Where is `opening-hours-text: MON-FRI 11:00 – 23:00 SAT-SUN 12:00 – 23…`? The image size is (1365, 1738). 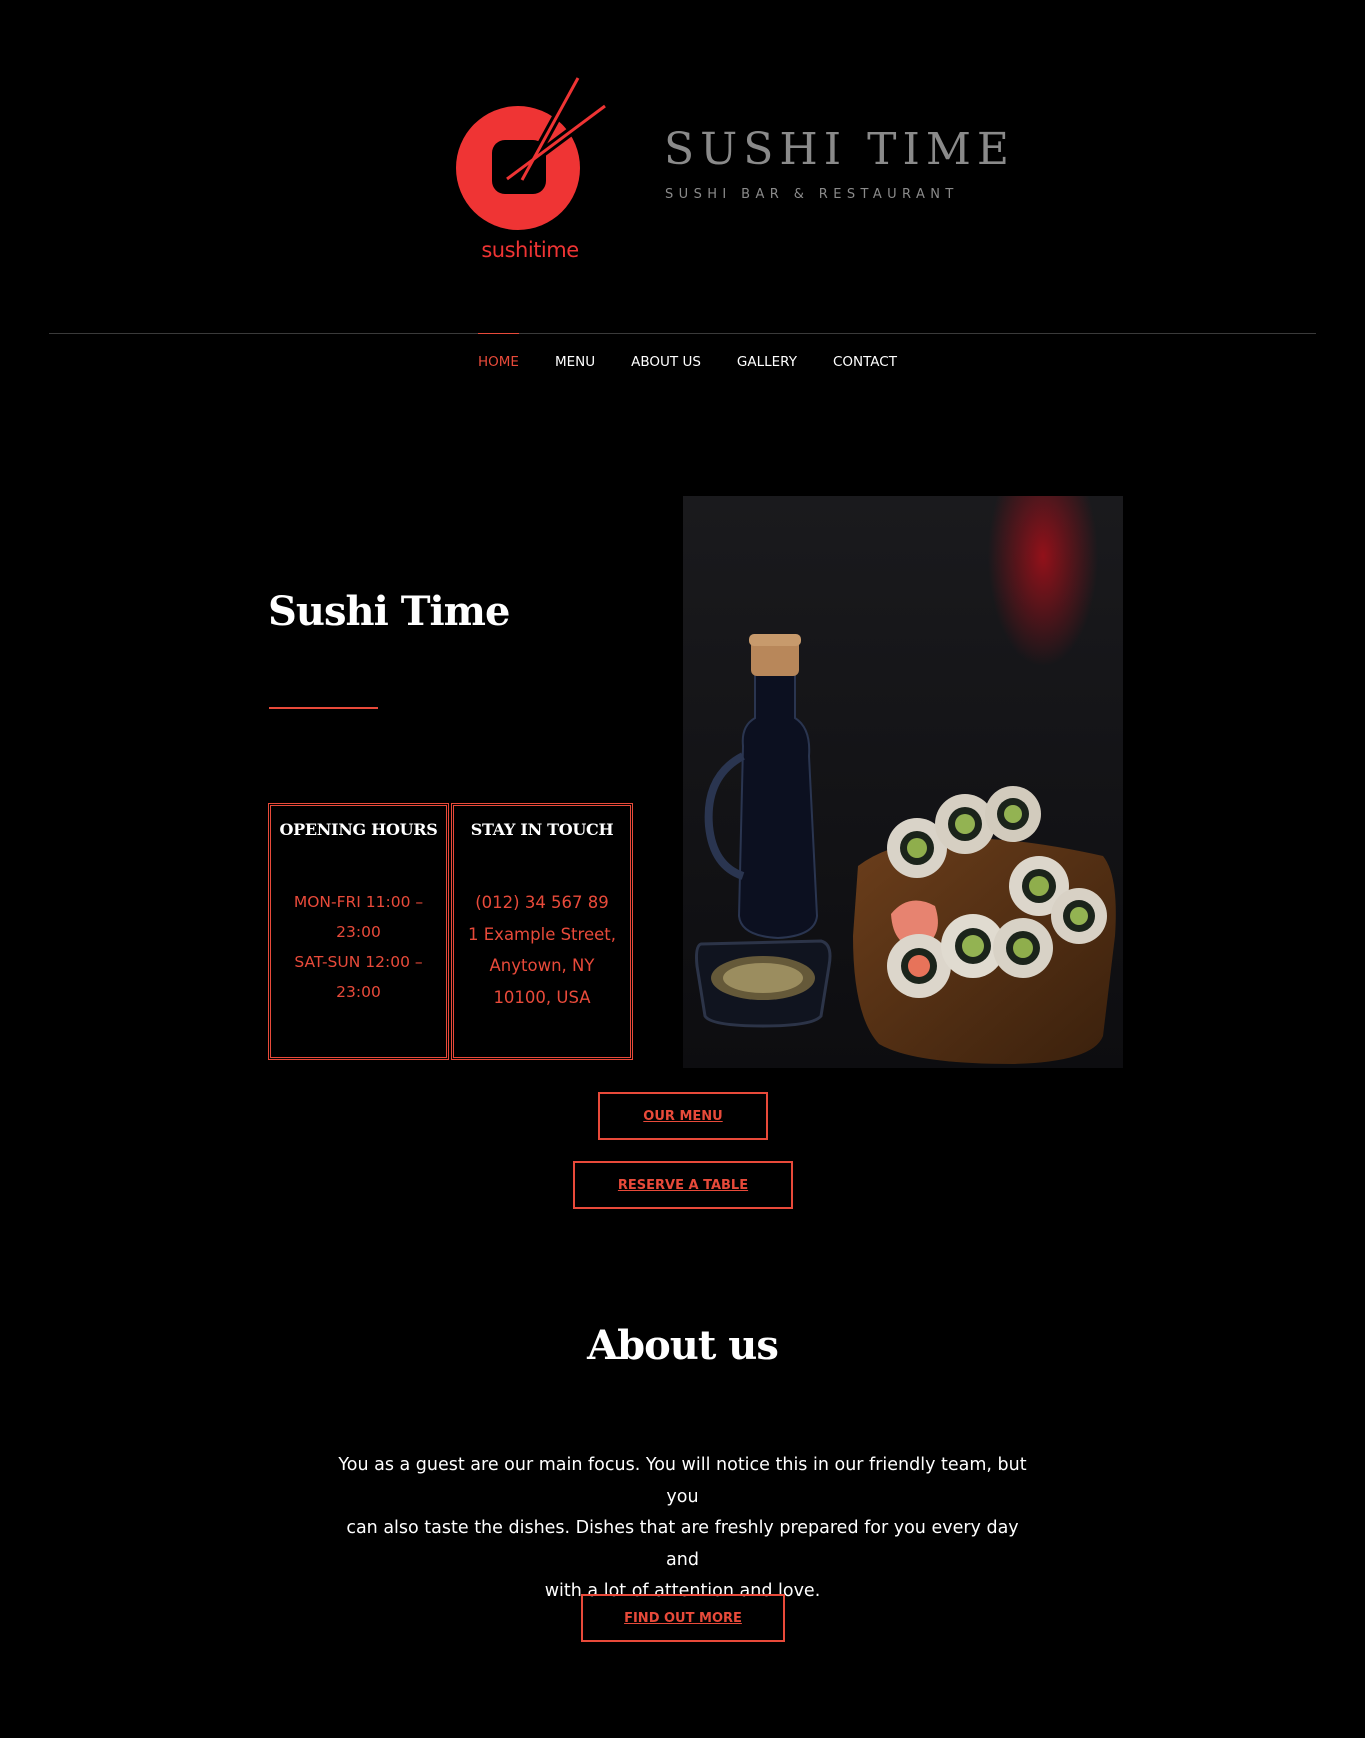
opening-hours-text: MON-FRI 11:00 – 23:00 SAT-SUN 12:00 – 23… is located at coordinates (358, 947).